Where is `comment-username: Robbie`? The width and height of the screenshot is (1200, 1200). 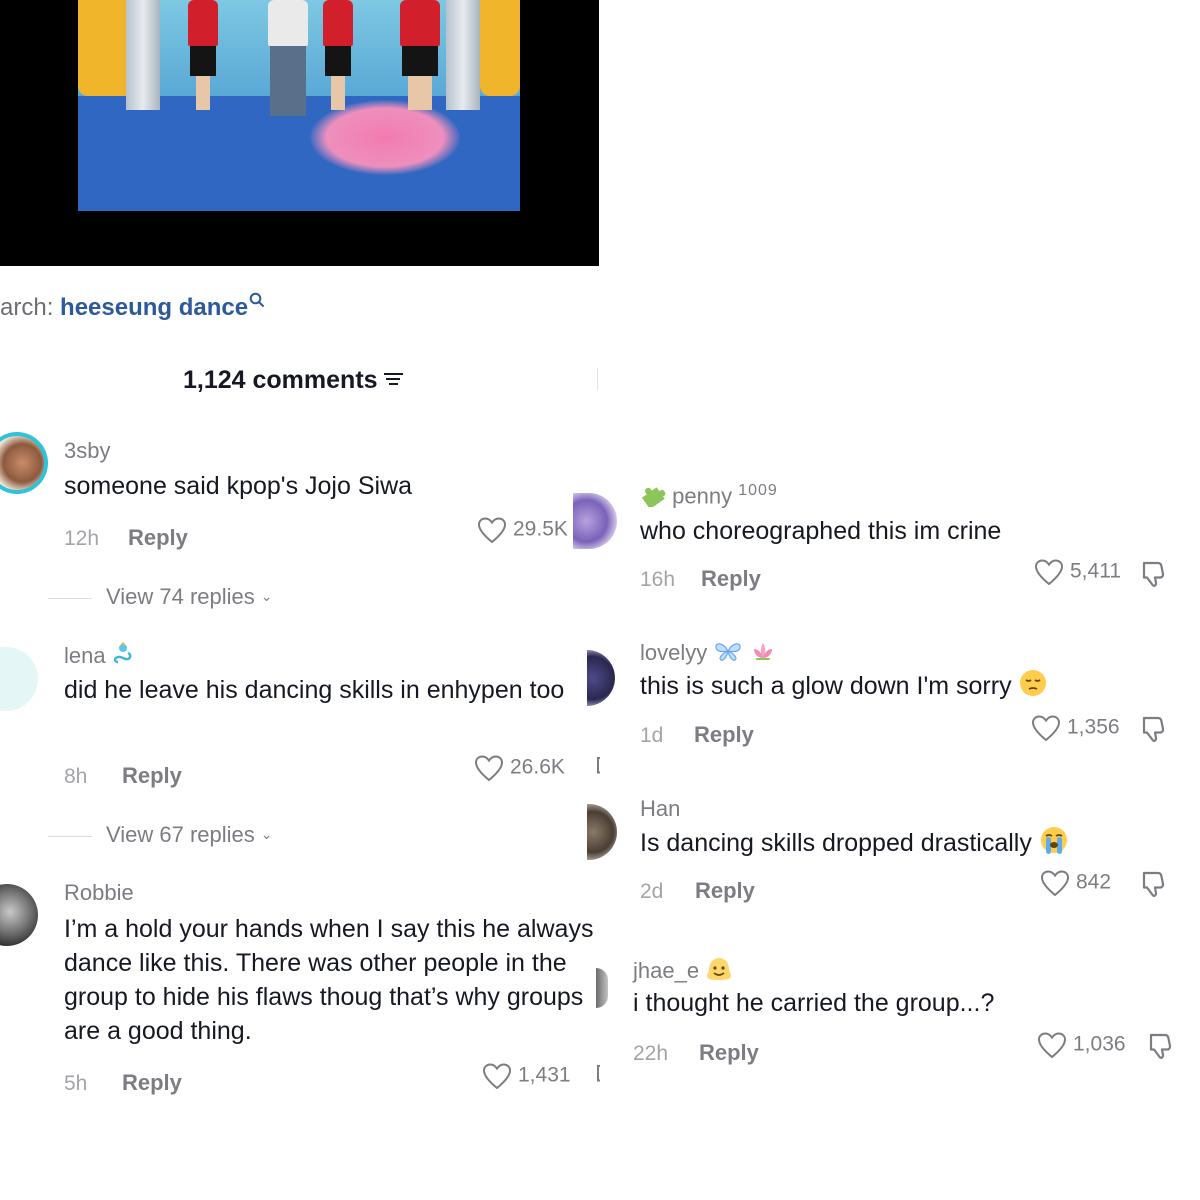
comment-username: Robbie is located at coordinates (99, 893).